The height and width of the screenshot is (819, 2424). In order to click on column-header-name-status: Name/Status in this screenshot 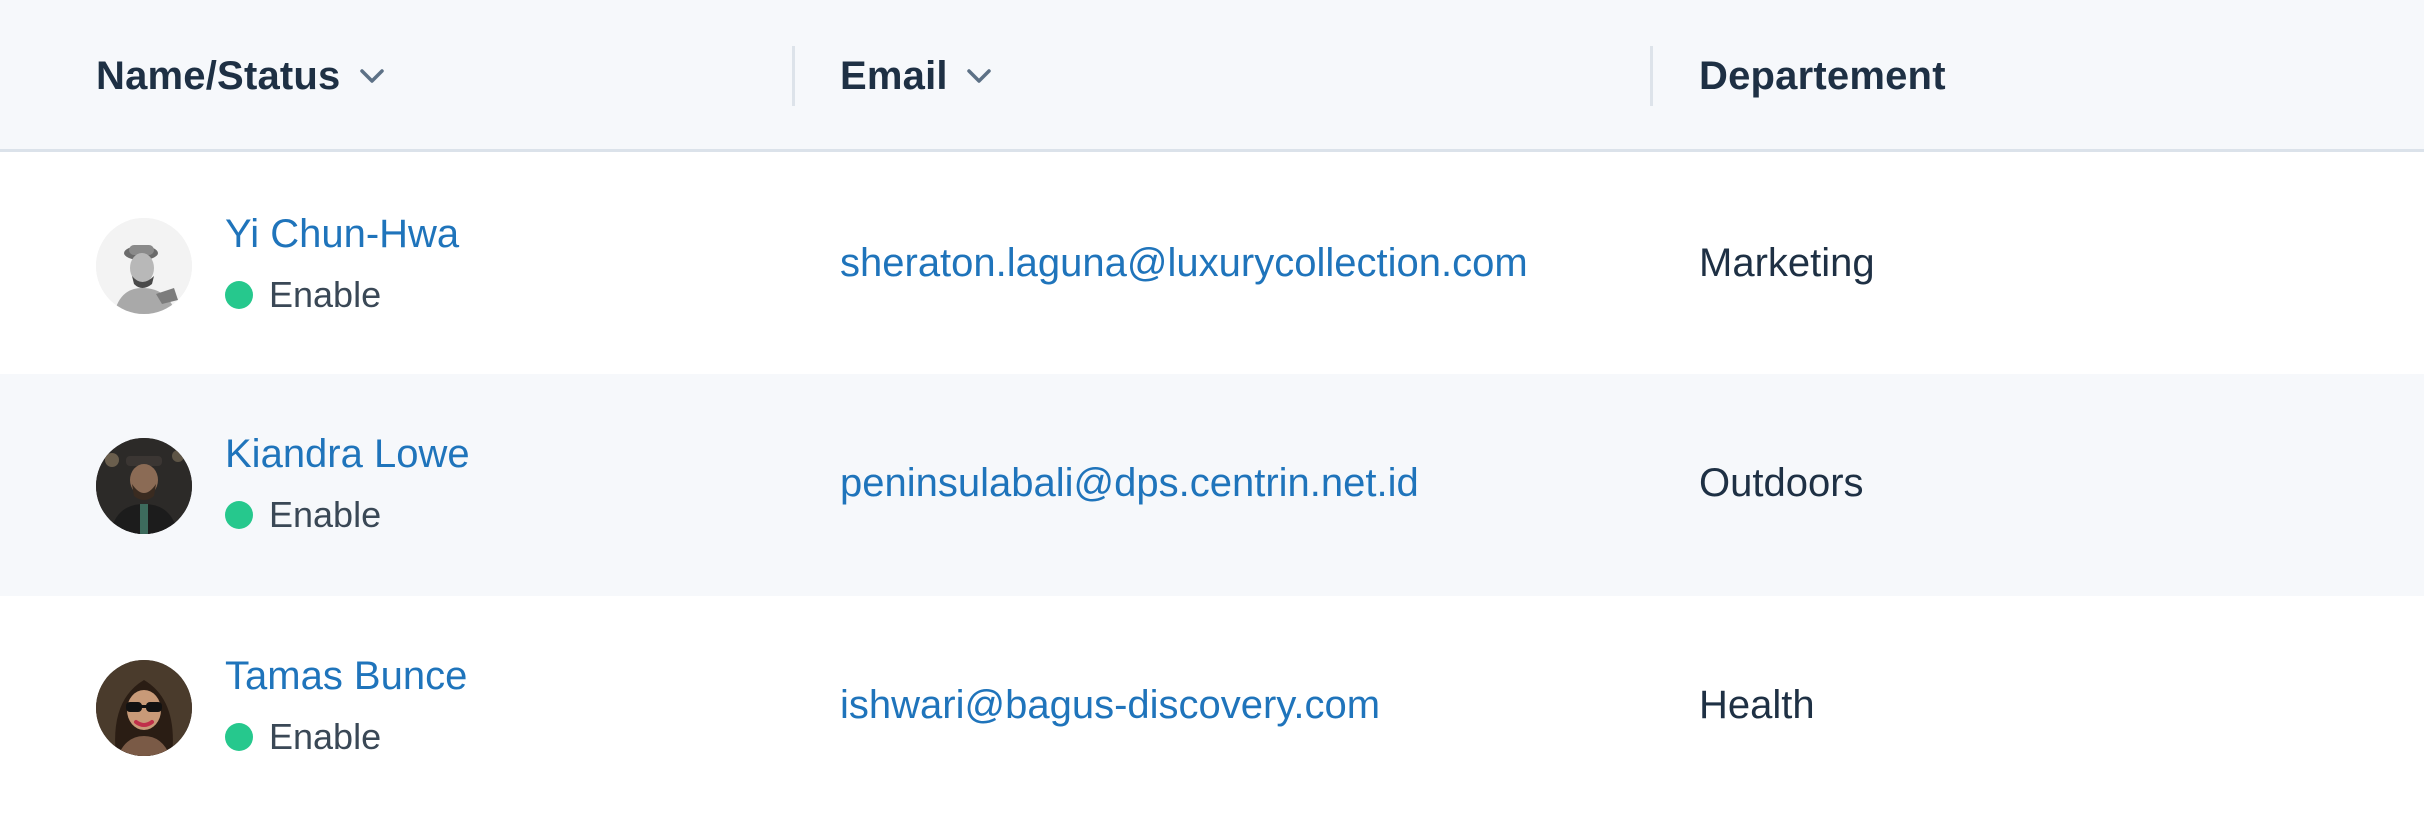, I will do `click(240, 76)`.